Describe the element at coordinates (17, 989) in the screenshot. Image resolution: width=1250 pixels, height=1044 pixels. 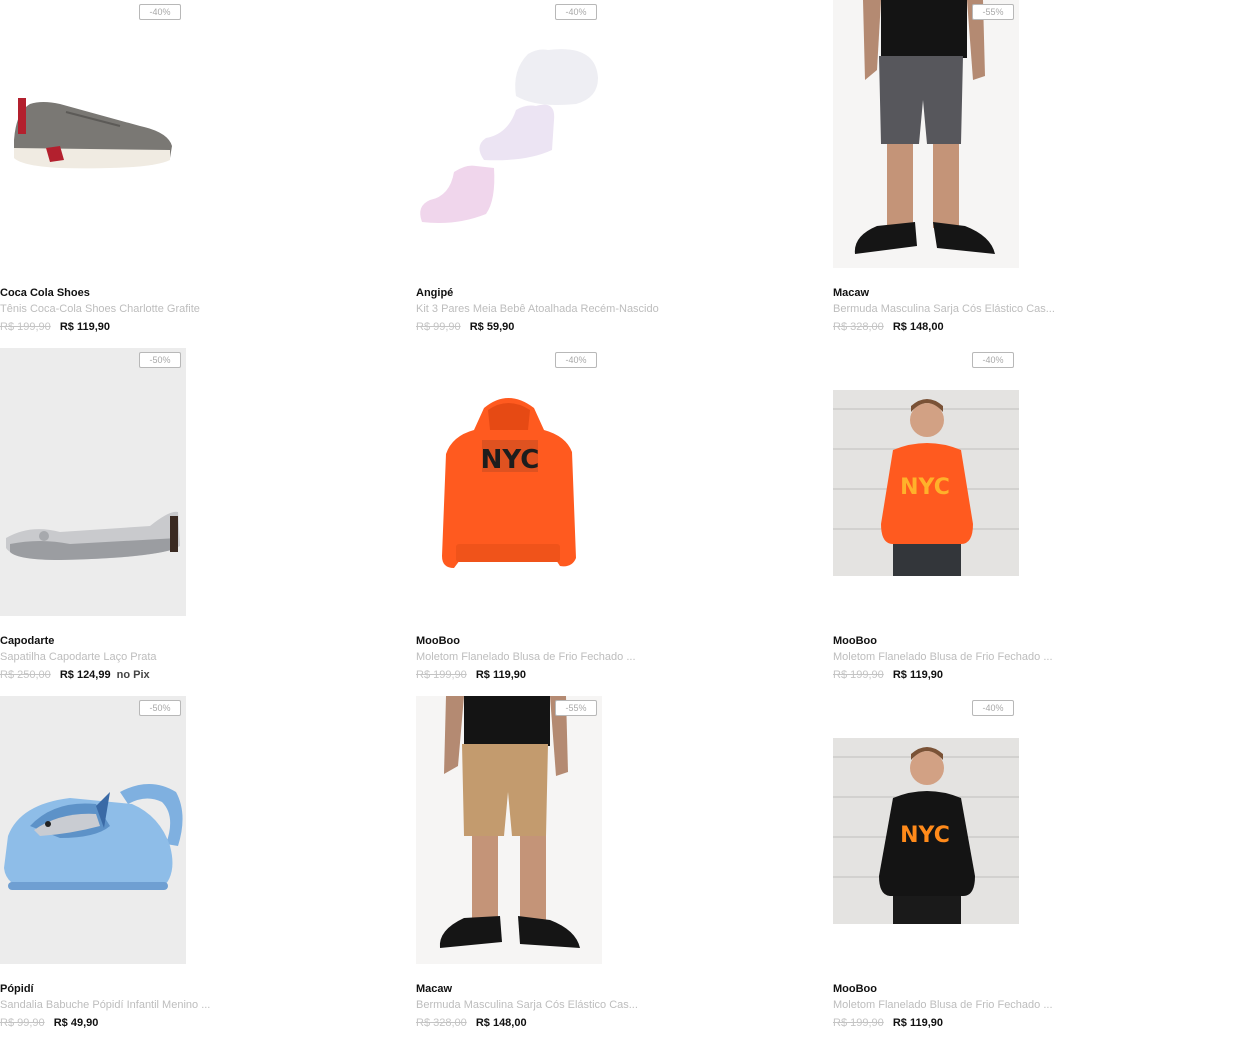
I see `product-brand: Pópidí` at that location.